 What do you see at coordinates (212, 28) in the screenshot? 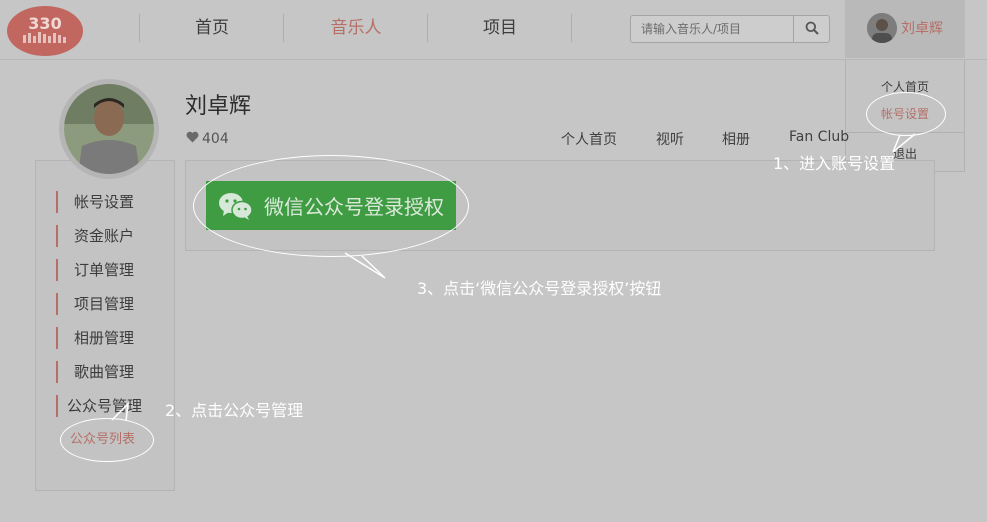
I see `nav-home: 首页` at bounding box center [212, 28].